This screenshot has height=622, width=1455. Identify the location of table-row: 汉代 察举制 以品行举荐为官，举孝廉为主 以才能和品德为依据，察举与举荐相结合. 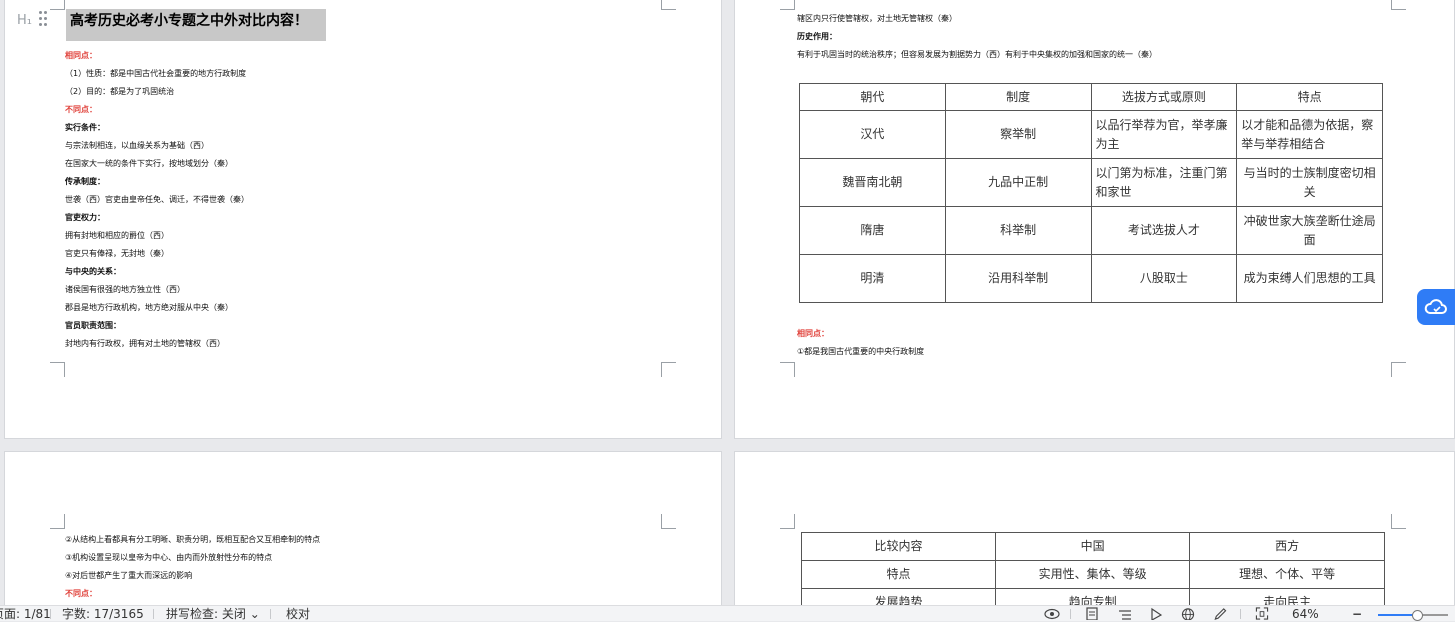
(1091, 134).